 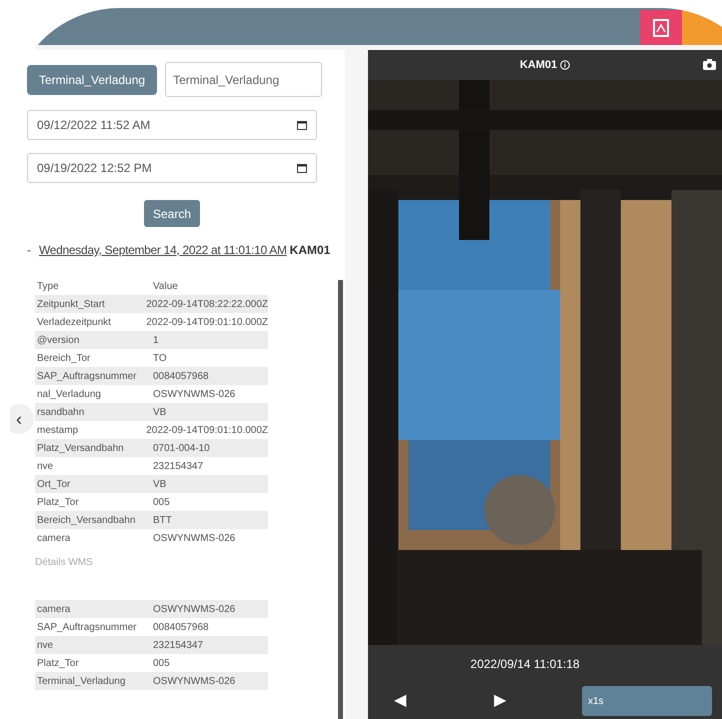 I want to click on table-cell-text: @version, so click(x=58, y=341).